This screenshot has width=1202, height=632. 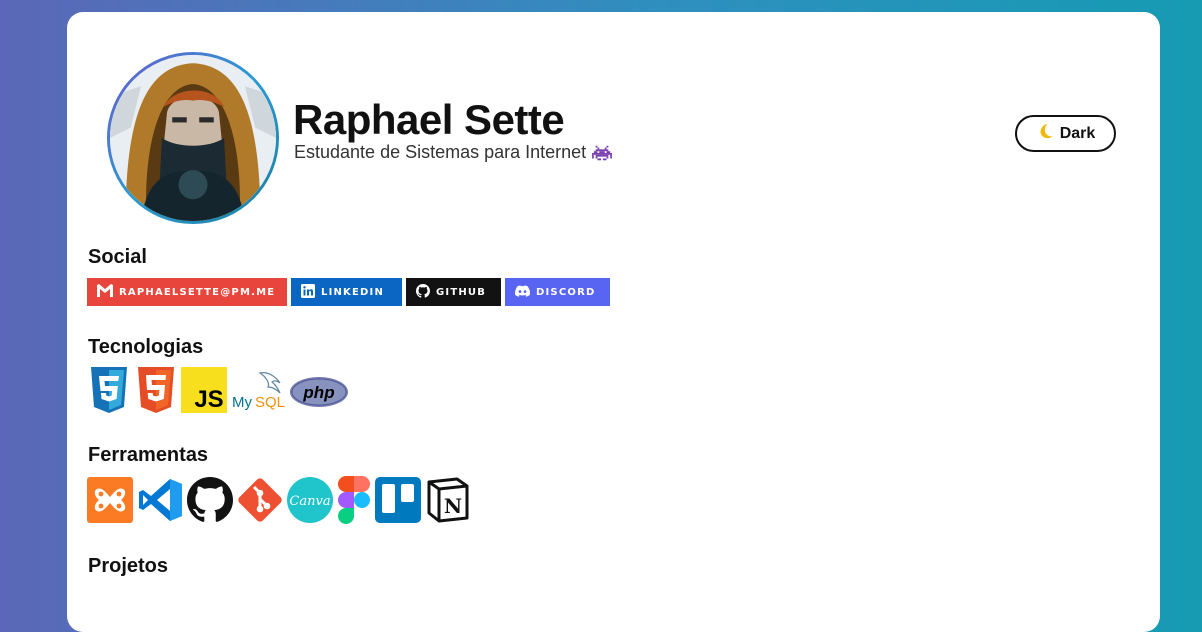 I want to click on canva-icon: Canva, so click(x=310, y=500).